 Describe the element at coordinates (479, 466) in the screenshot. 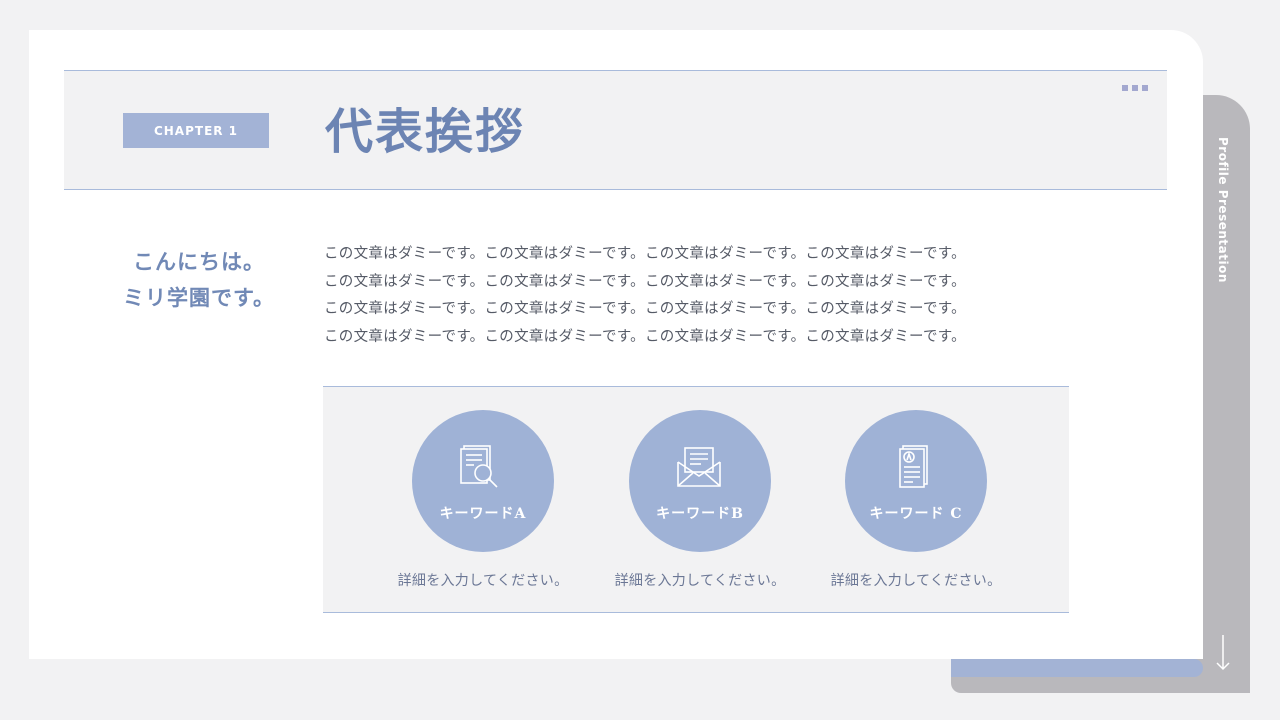

I see `document-search-icon` at that location.